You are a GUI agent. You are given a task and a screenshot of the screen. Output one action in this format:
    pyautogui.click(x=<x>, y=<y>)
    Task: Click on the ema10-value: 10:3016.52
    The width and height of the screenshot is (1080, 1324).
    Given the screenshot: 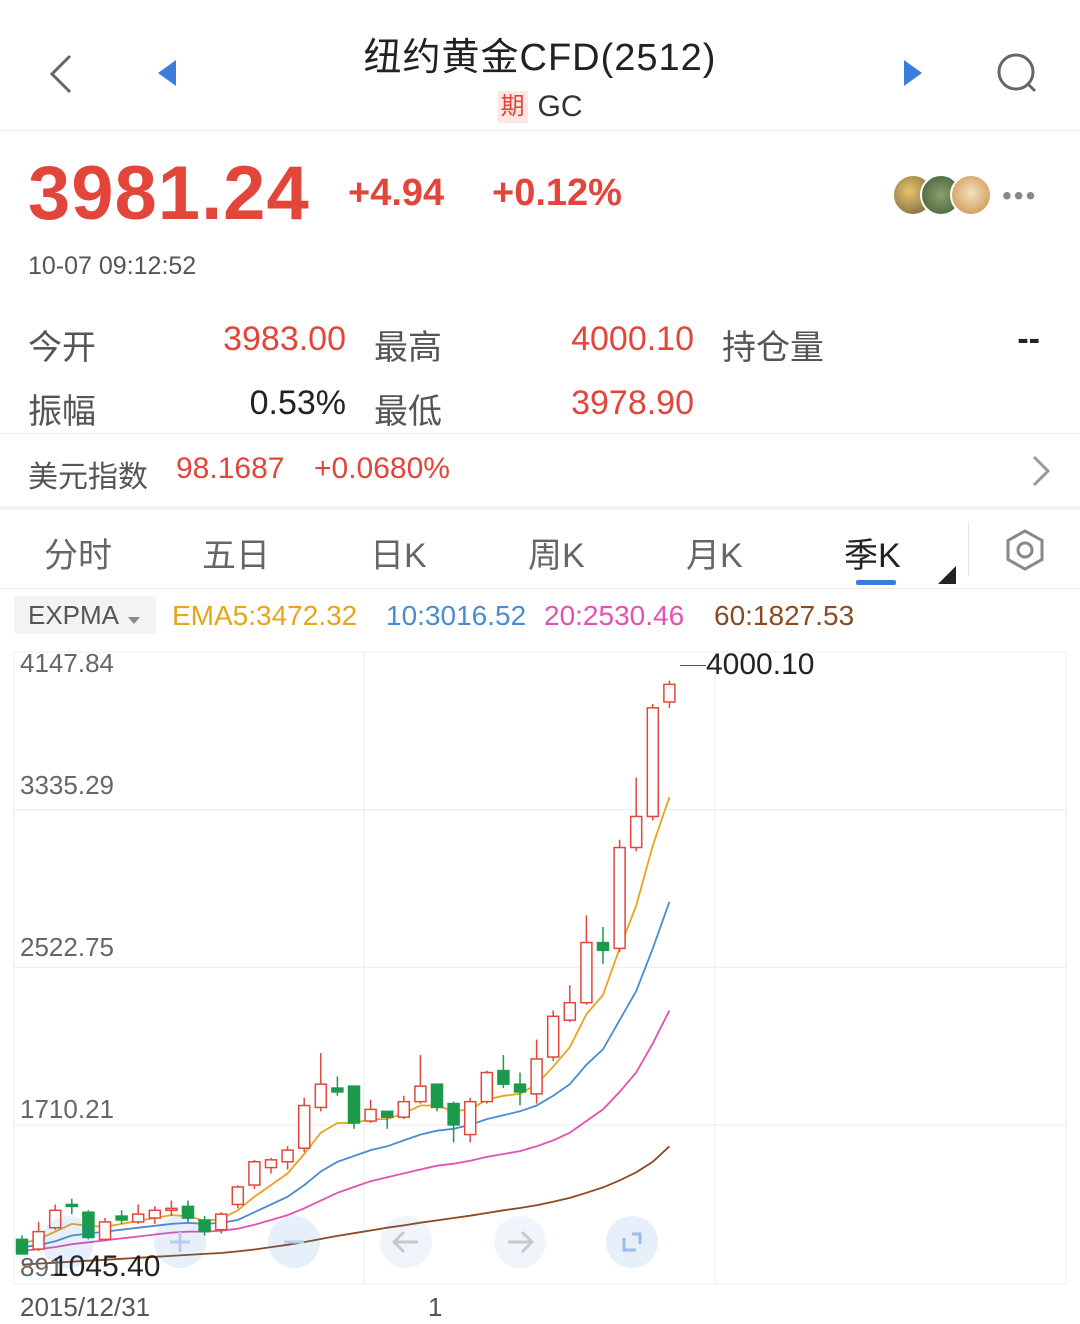 What is the action you would take?
    pyautogui.click(x=456, y=615)
    